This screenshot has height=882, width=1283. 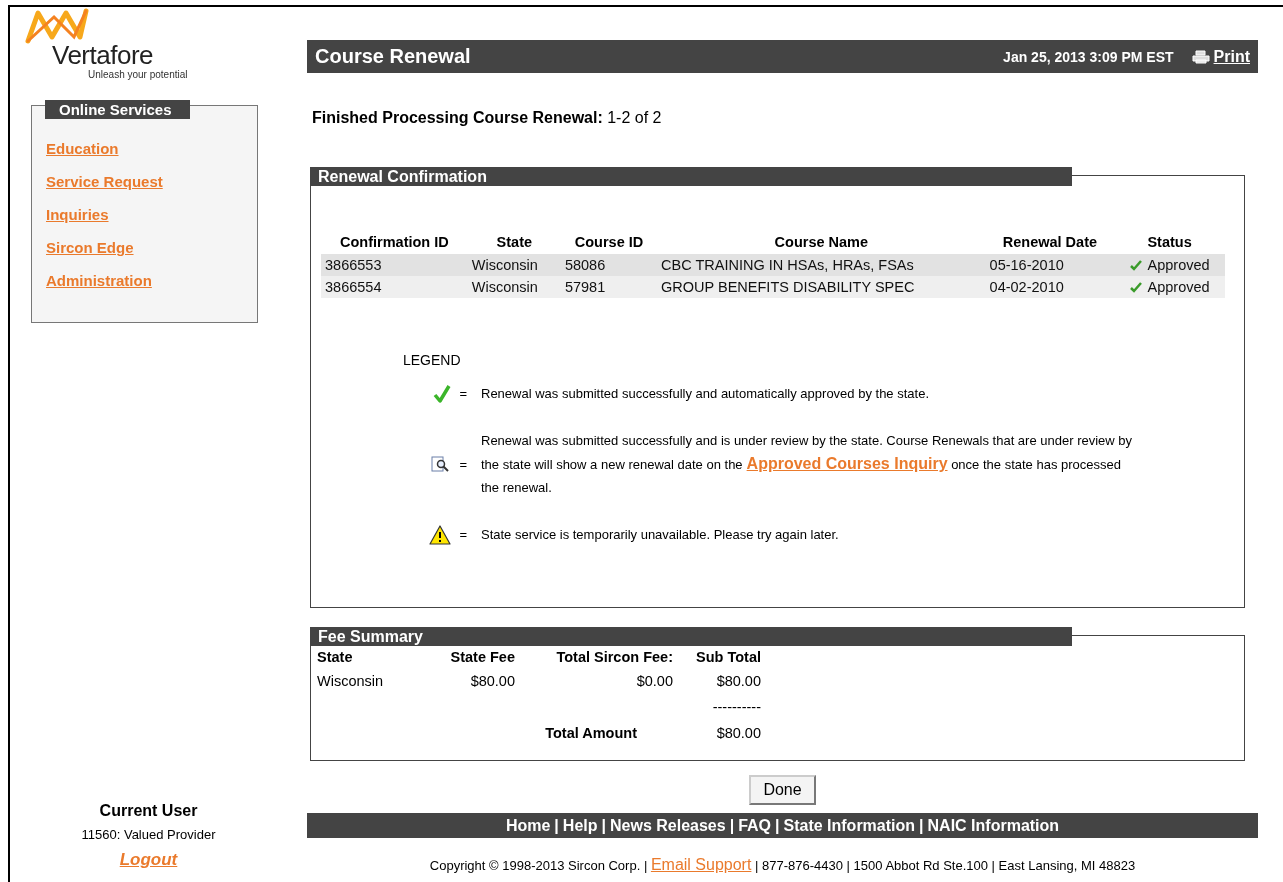 What do you see at coordinates (609, 265) in the screenshot?
I see `table-cell: 58086` at bounding box center [609, 265].